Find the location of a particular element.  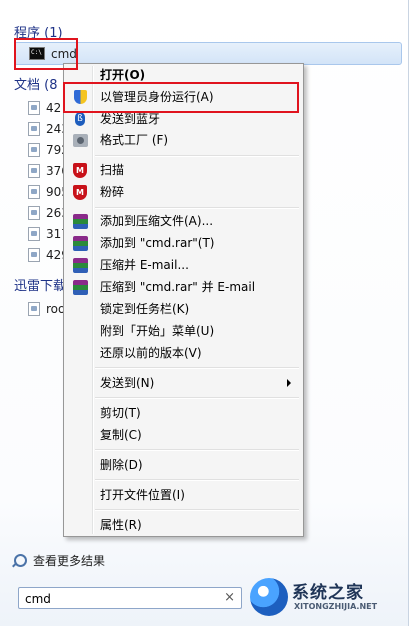

menu-item-cut: 剪切(T) is located at coordinates (183, 413).